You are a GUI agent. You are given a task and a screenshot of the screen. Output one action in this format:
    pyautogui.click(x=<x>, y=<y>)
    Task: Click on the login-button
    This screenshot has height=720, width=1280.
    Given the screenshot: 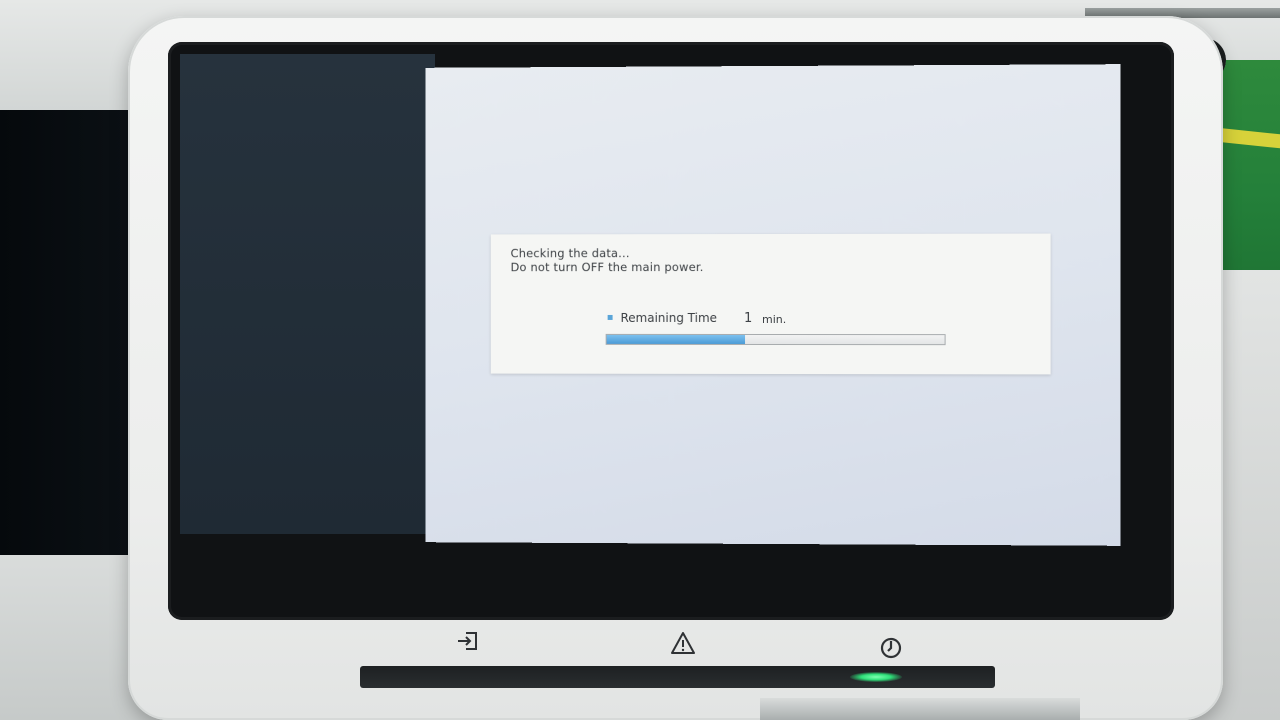 What is the action you would take?
    pyautogui.click(x=468, y=641)
    